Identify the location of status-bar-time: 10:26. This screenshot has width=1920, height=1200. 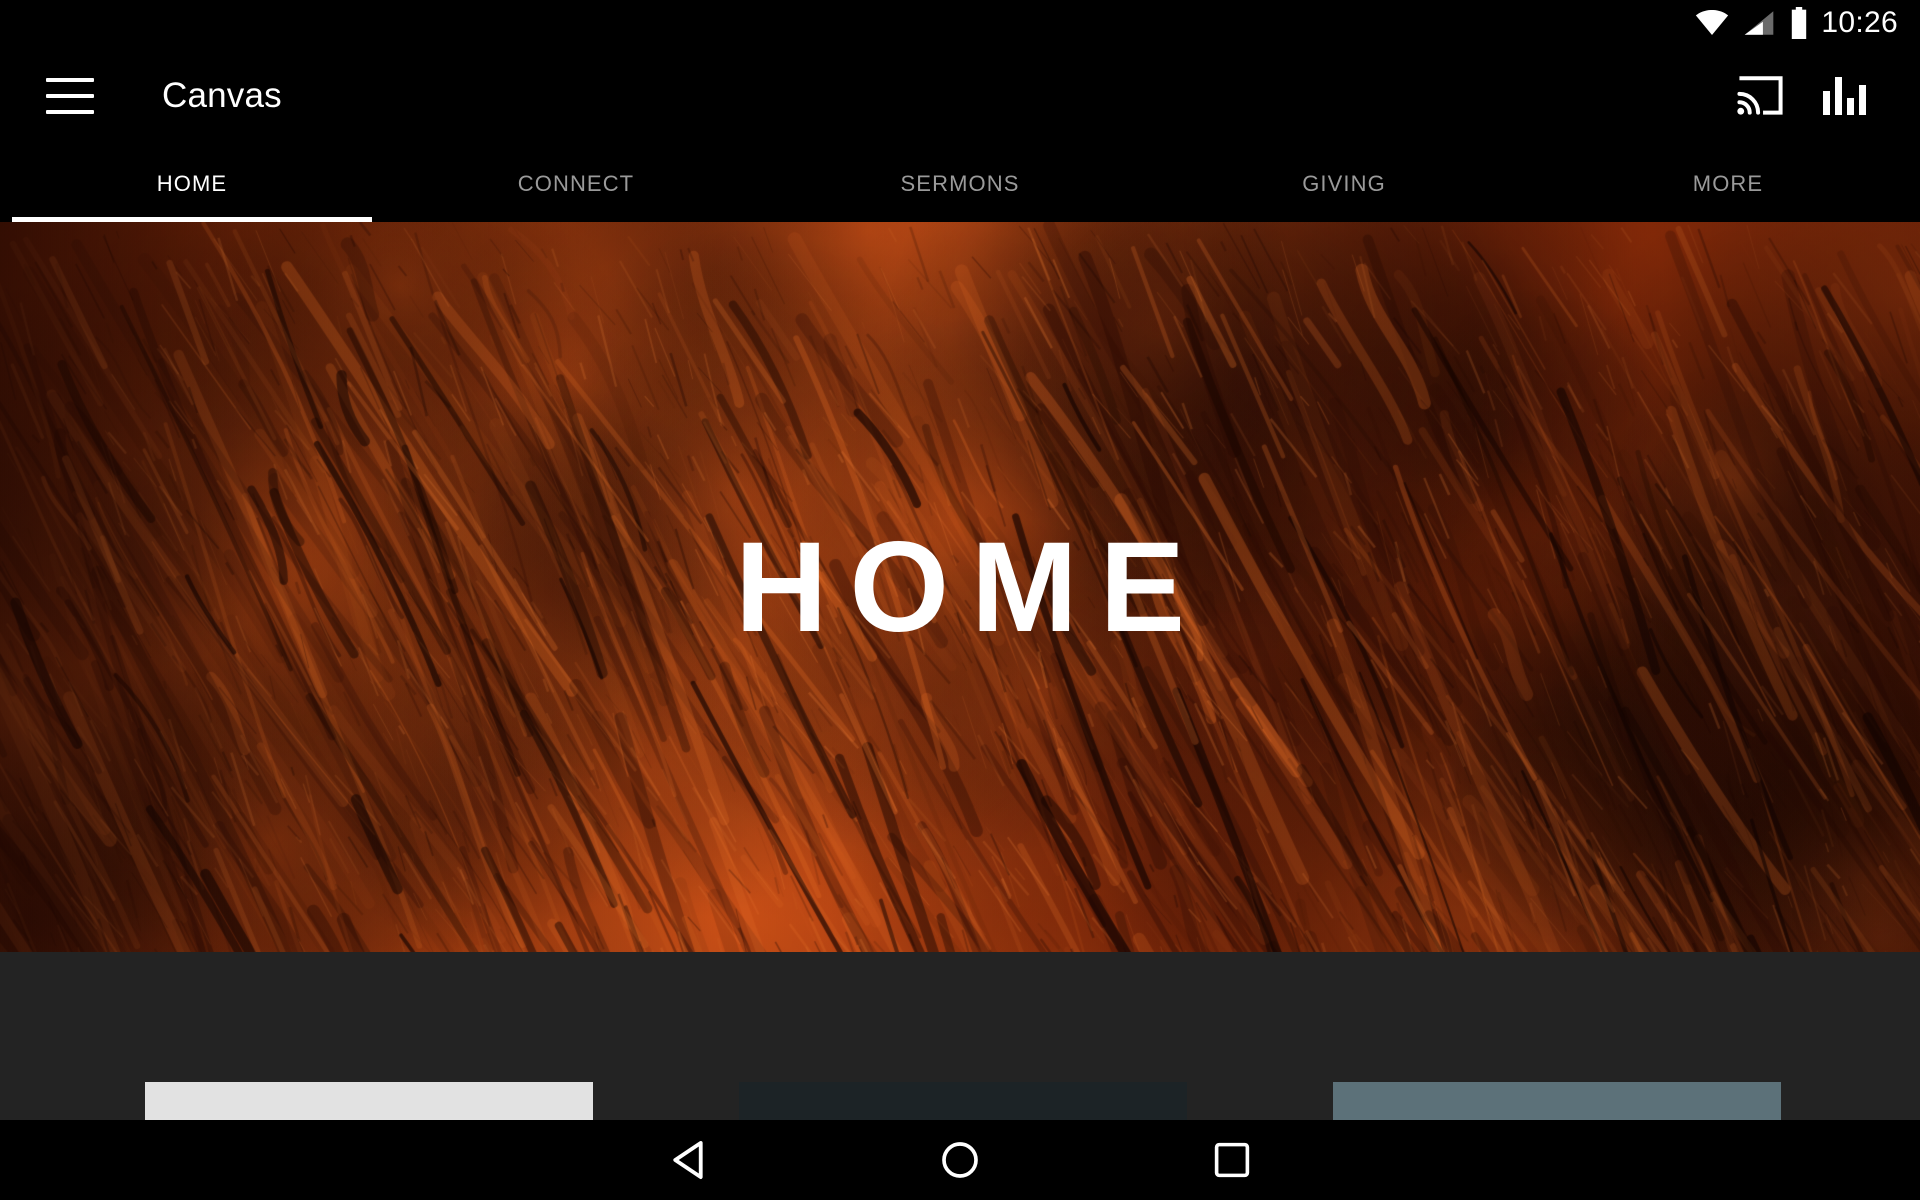
(1859, 22).